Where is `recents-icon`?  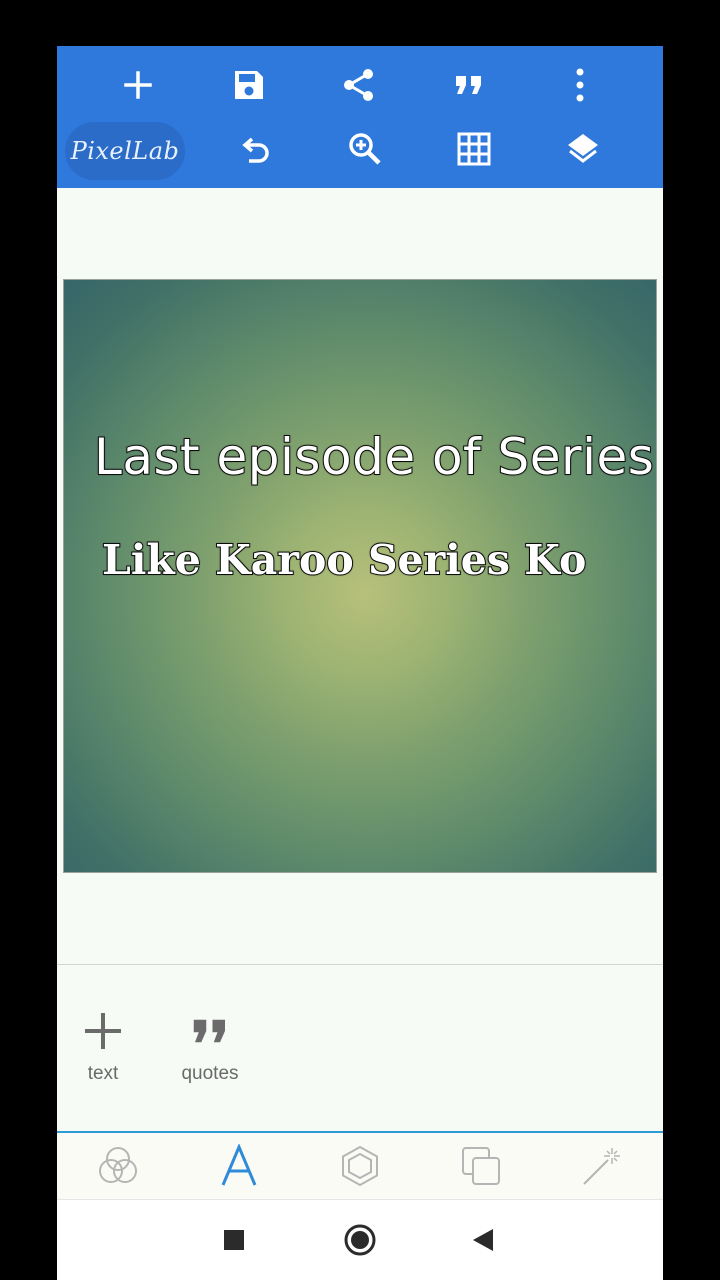
recents-icon is located at coordinates (234, 1240).